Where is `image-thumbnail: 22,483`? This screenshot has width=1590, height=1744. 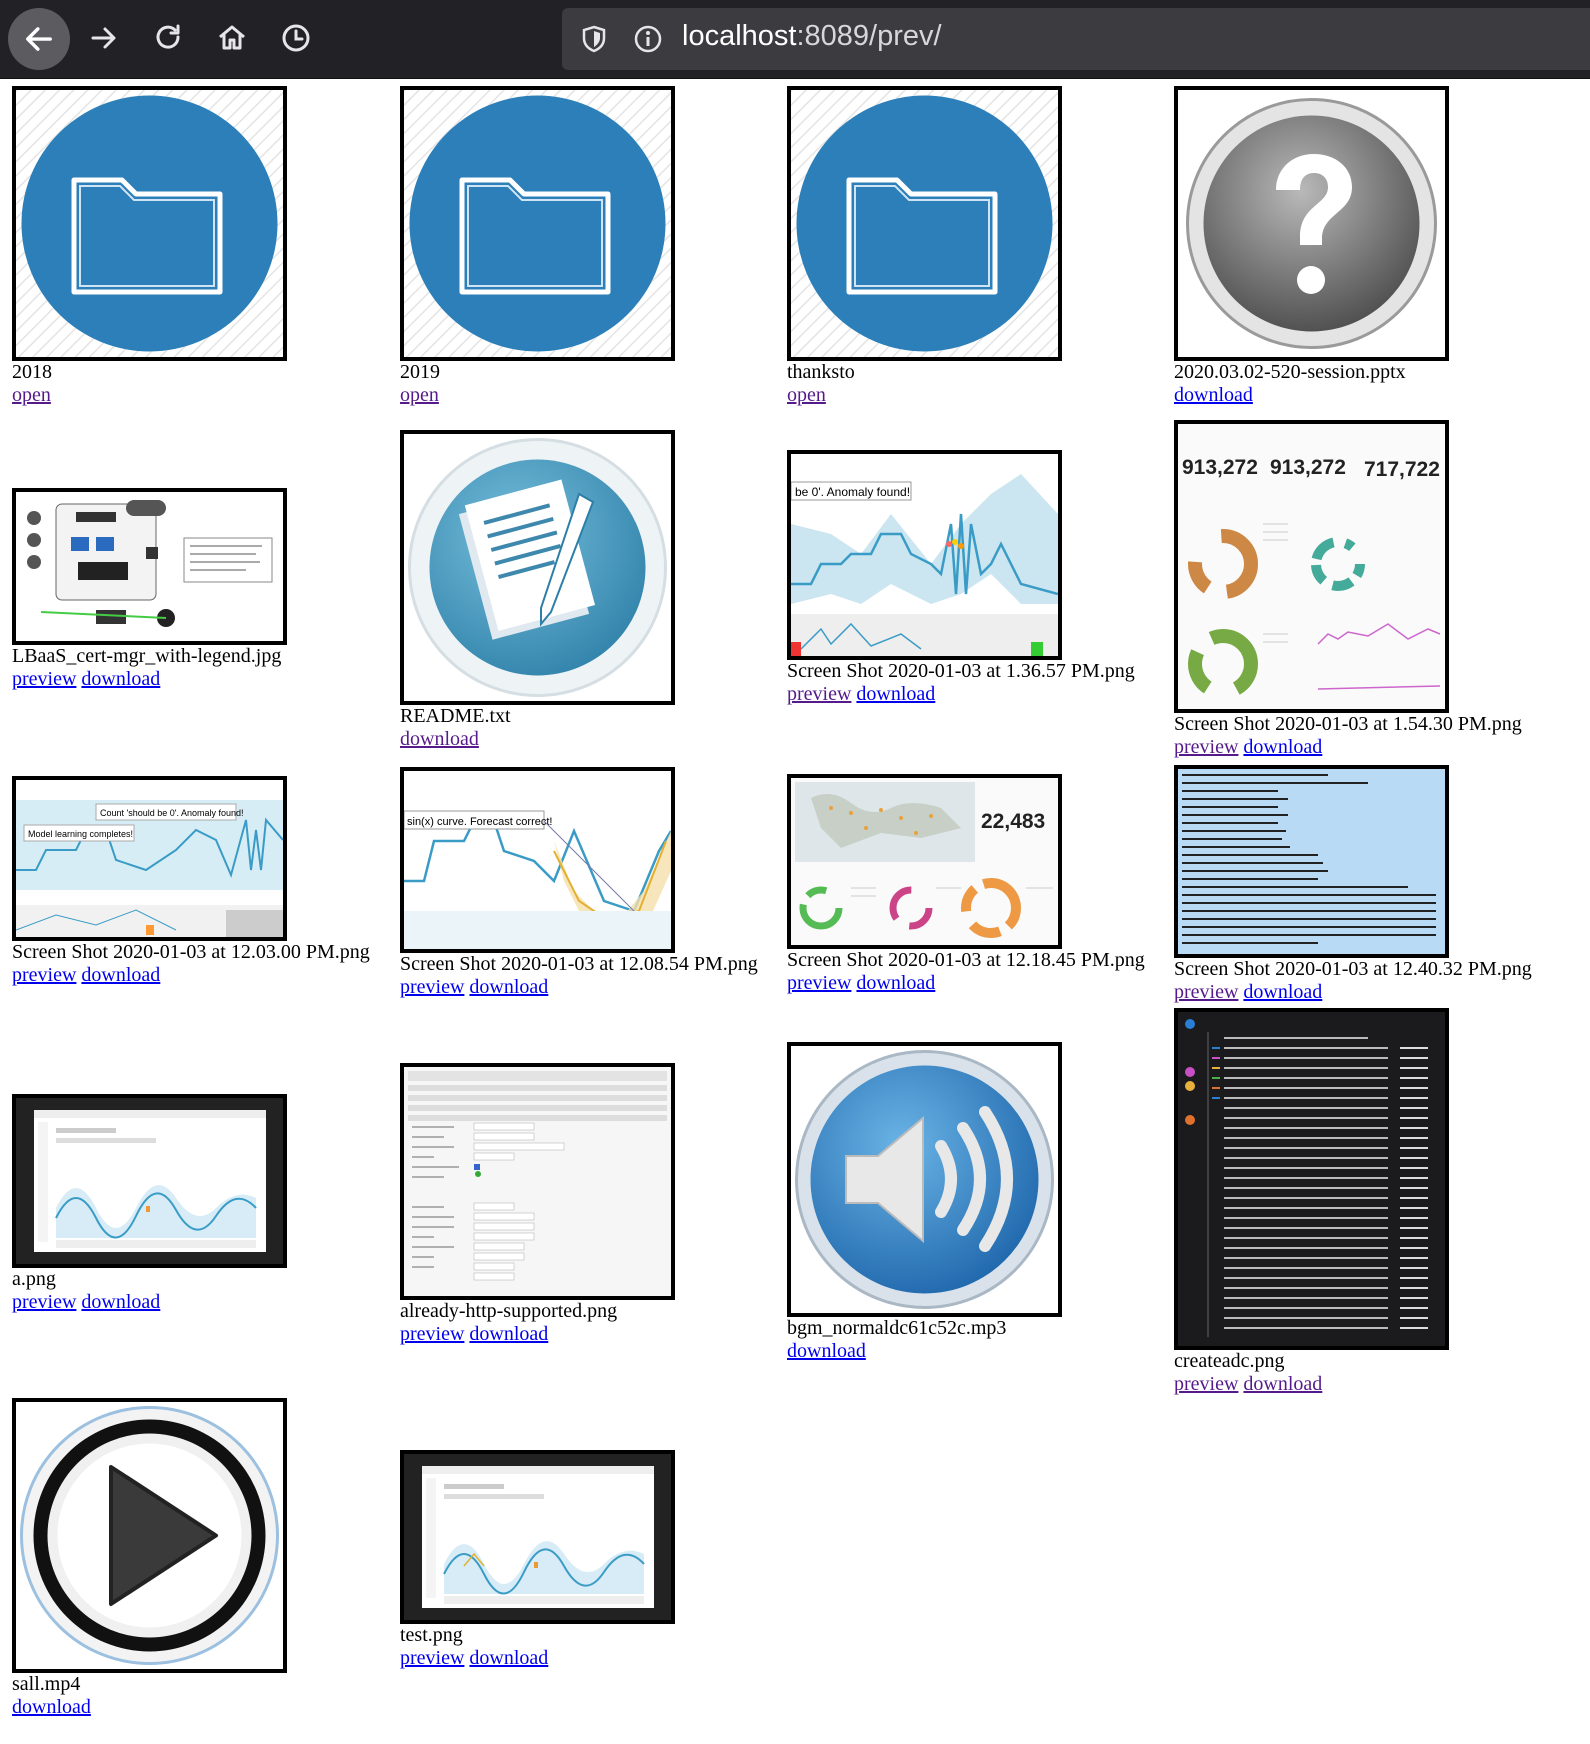 image-thumbnail: 22,483 is located at coordinates (924, 861).